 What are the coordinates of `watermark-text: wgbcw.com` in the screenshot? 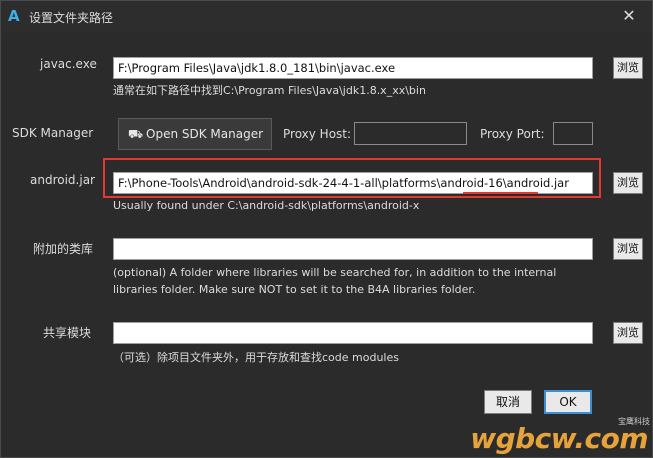 It's located at (559, 438).